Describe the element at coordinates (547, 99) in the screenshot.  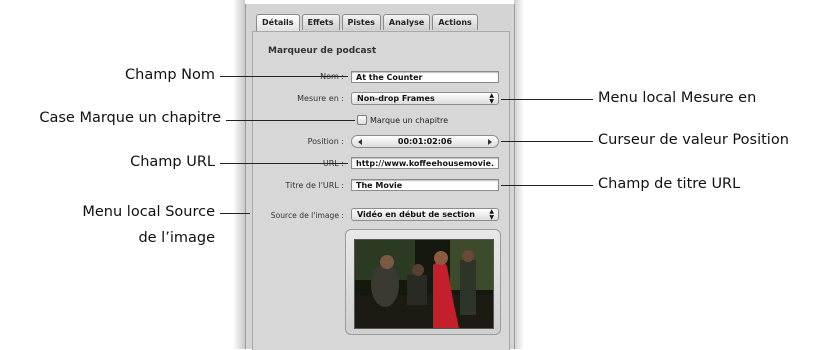
I see `callout-line-mesure` at that location.